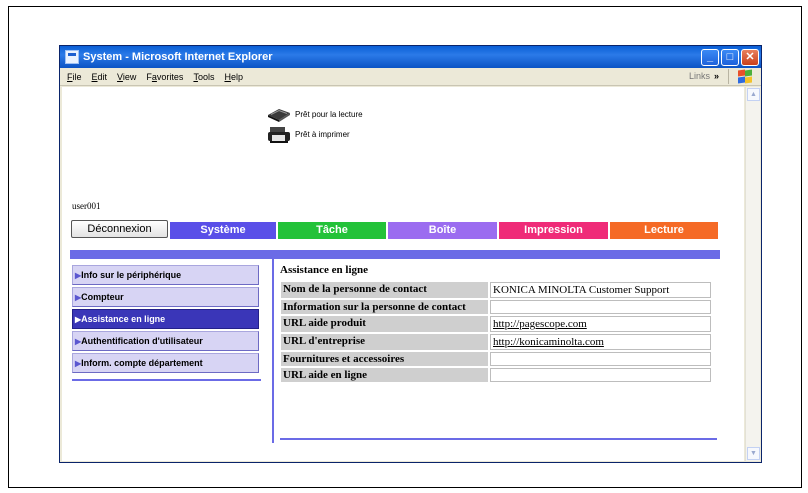  I want to click on username: user001, so click(86, 206).